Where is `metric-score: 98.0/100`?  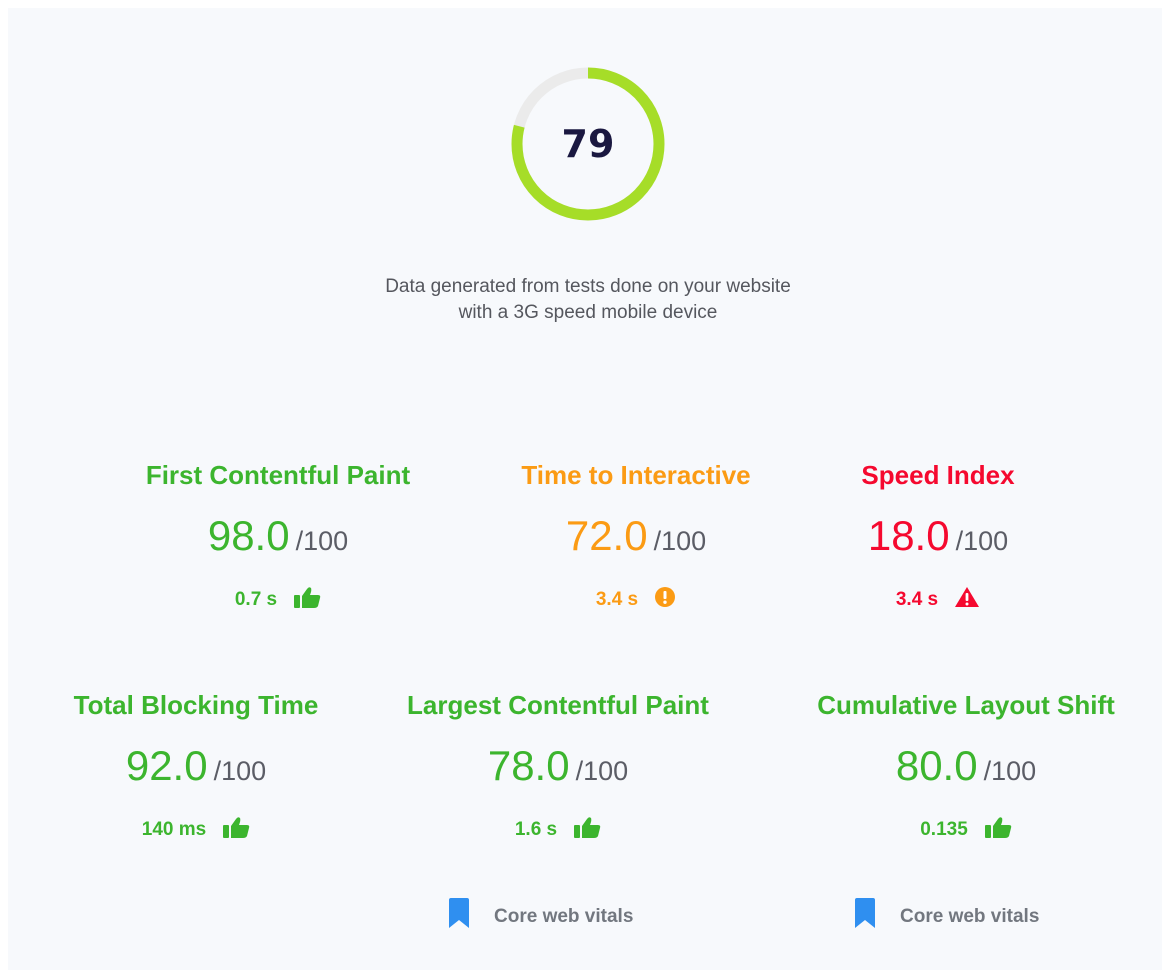 metric-score: 98.0/100 is located at coordinates (278, 536).